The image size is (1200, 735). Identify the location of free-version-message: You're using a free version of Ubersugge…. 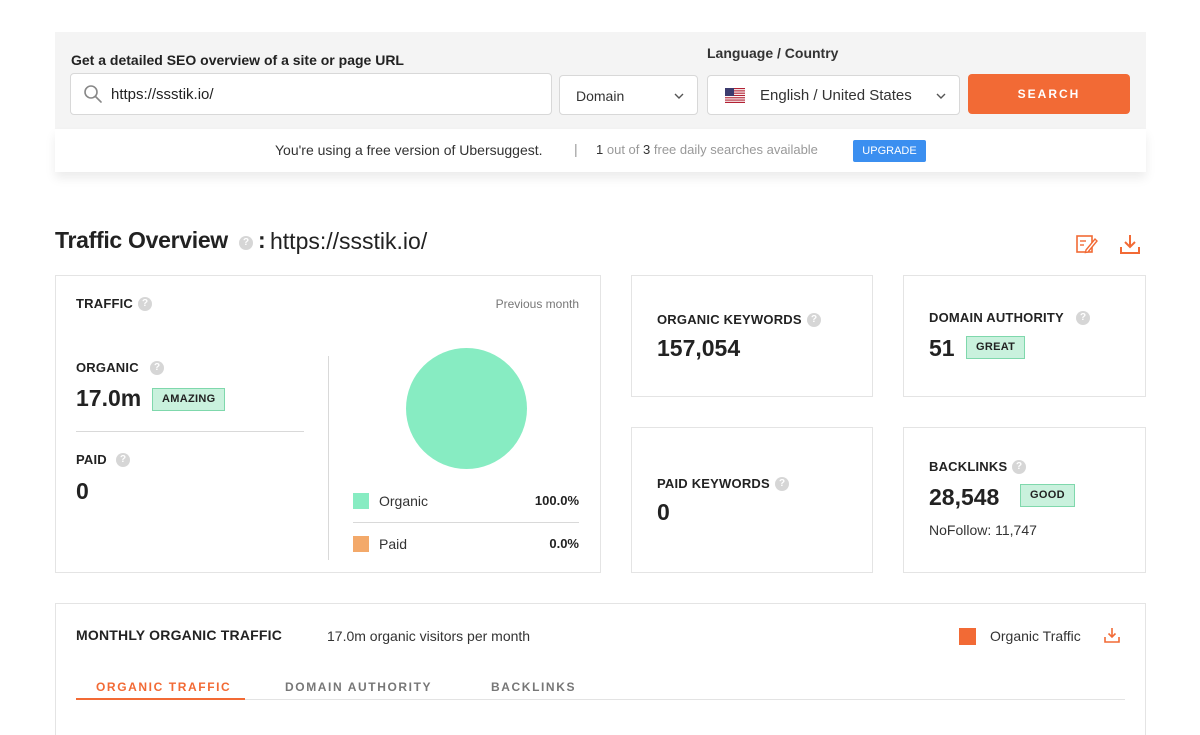
(409, 150).